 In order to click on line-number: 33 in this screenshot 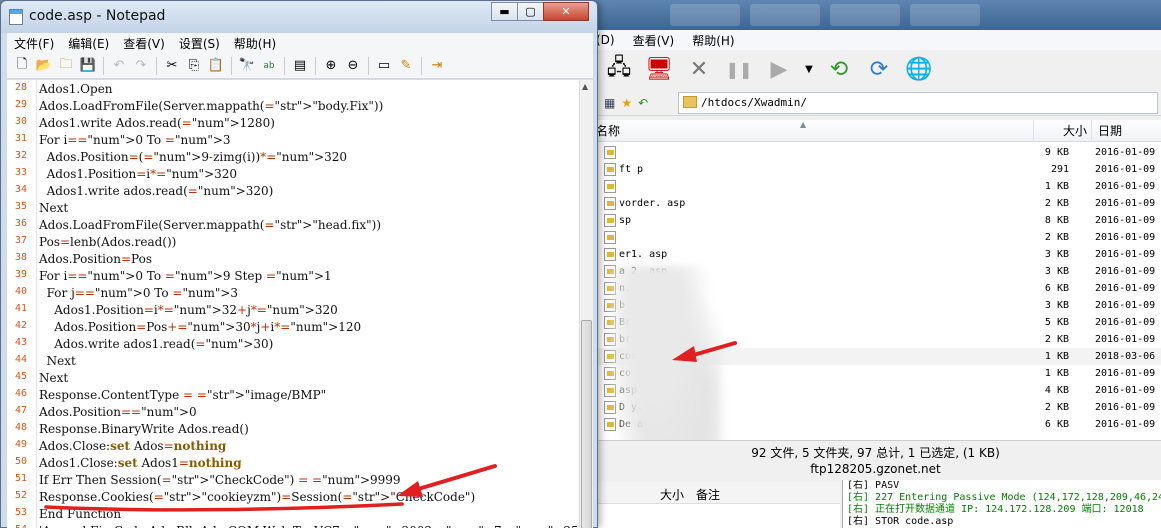, I will do `click(21, 172)`.